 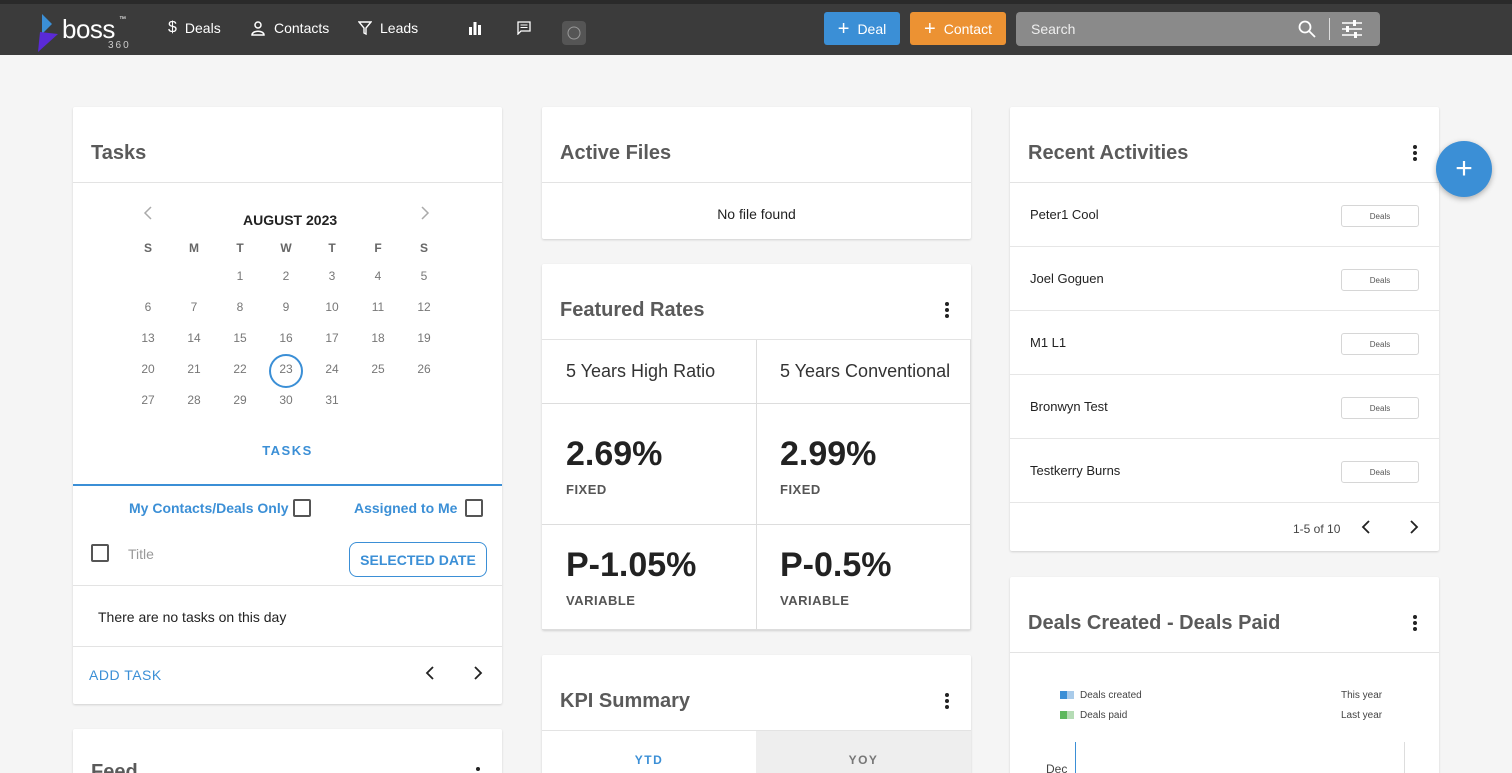 What do you see at coordinates (378, 369) in the screenshot?
I see `calendar-day: 25` at bounding box center [378, 369].